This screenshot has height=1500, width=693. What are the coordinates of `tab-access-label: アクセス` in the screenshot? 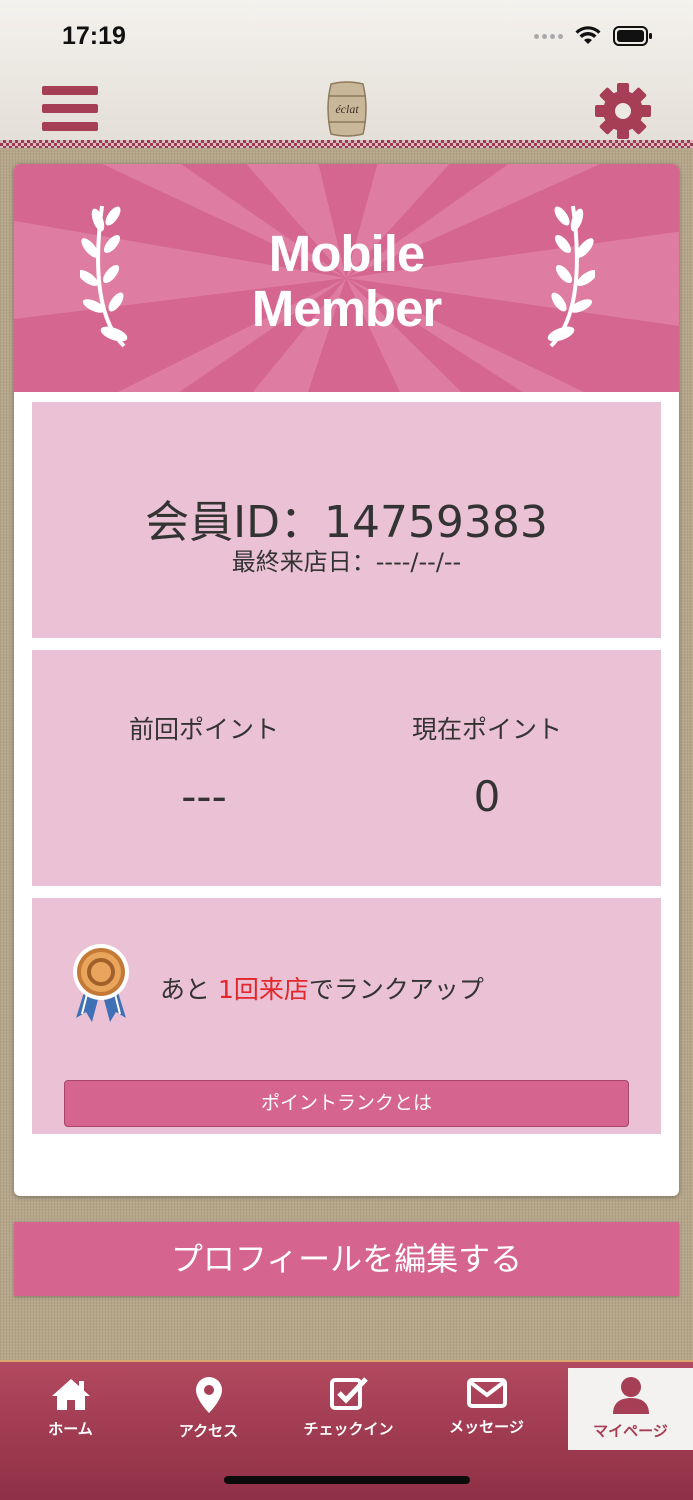 It's located at (208, 1431).